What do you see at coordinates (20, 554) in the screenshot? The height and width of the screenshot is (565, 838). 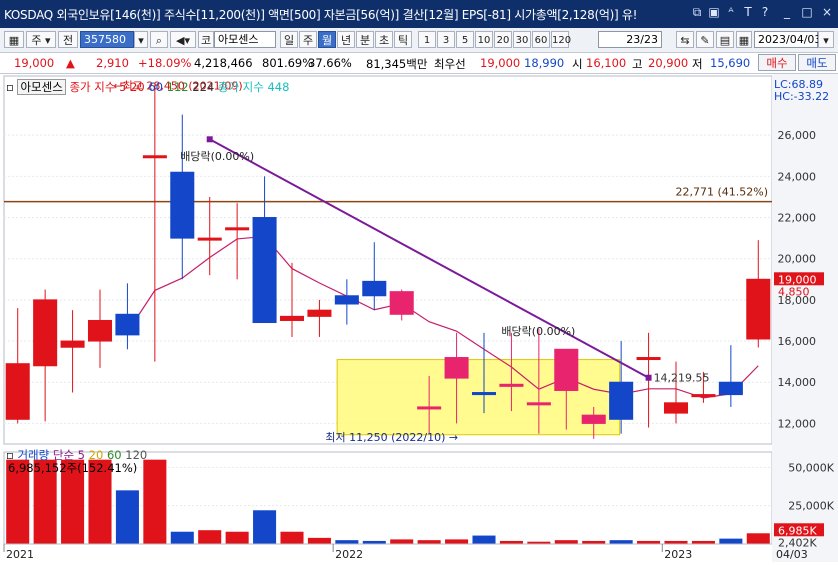 I see `x-tick-label: 2021` at bounding box center [20, 554].